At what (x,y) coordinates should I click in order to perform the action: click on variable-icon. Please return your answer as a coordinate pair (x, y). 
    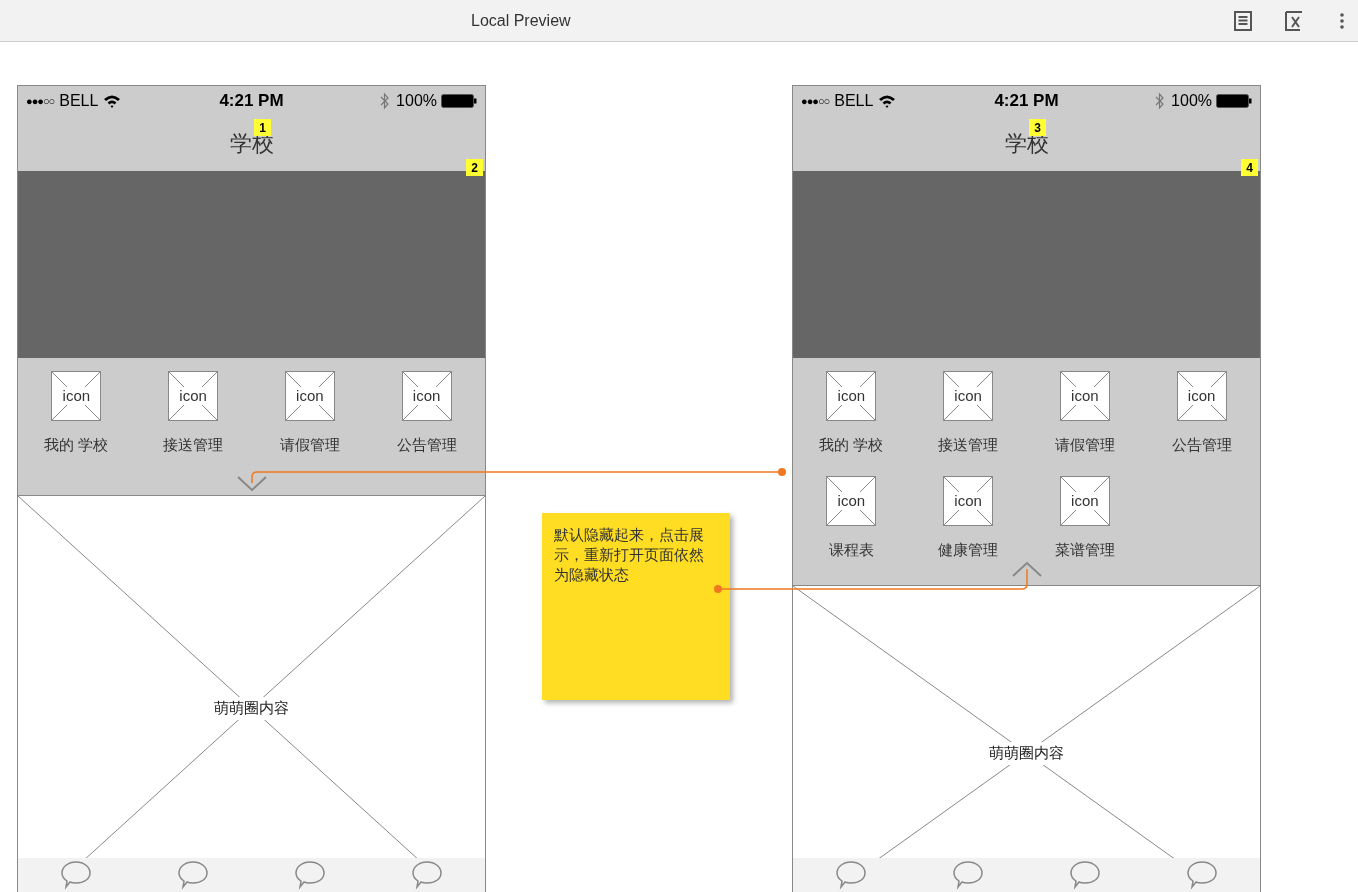
    Looking at the image, I should click on (1294, 20).